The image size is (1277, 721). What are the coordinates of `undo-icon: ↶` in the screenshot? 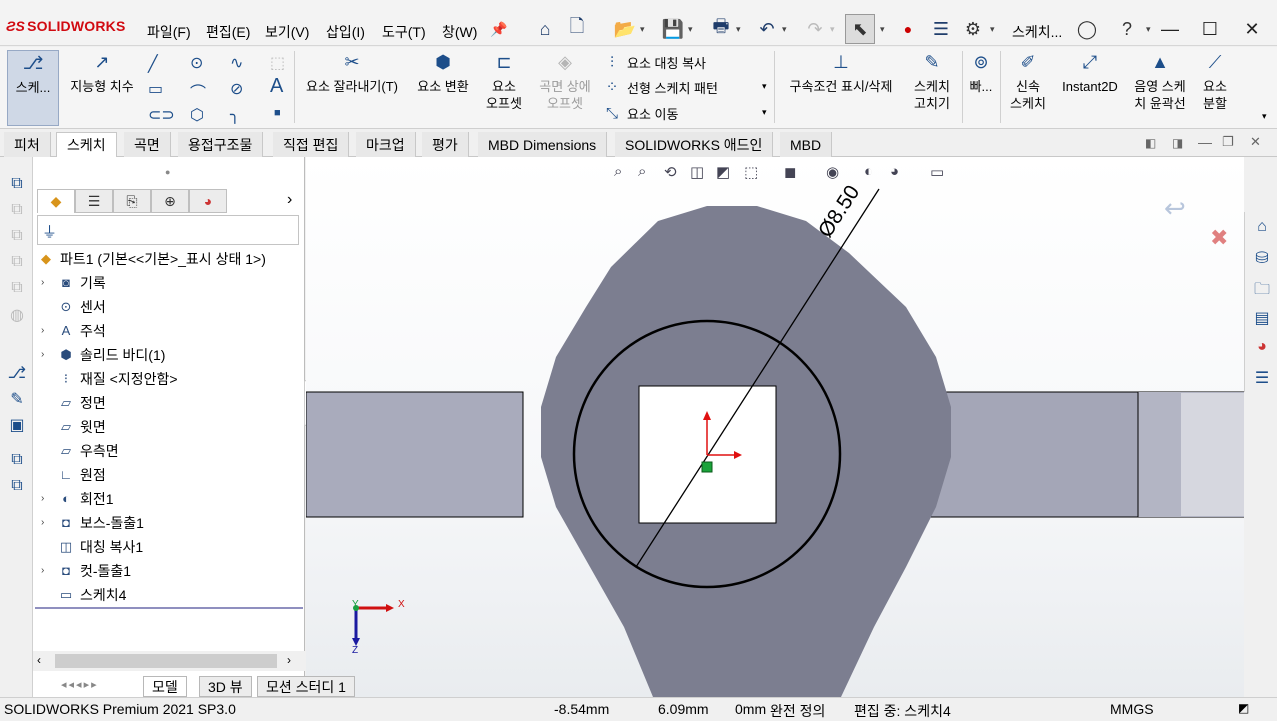 It's located at (767, 29).